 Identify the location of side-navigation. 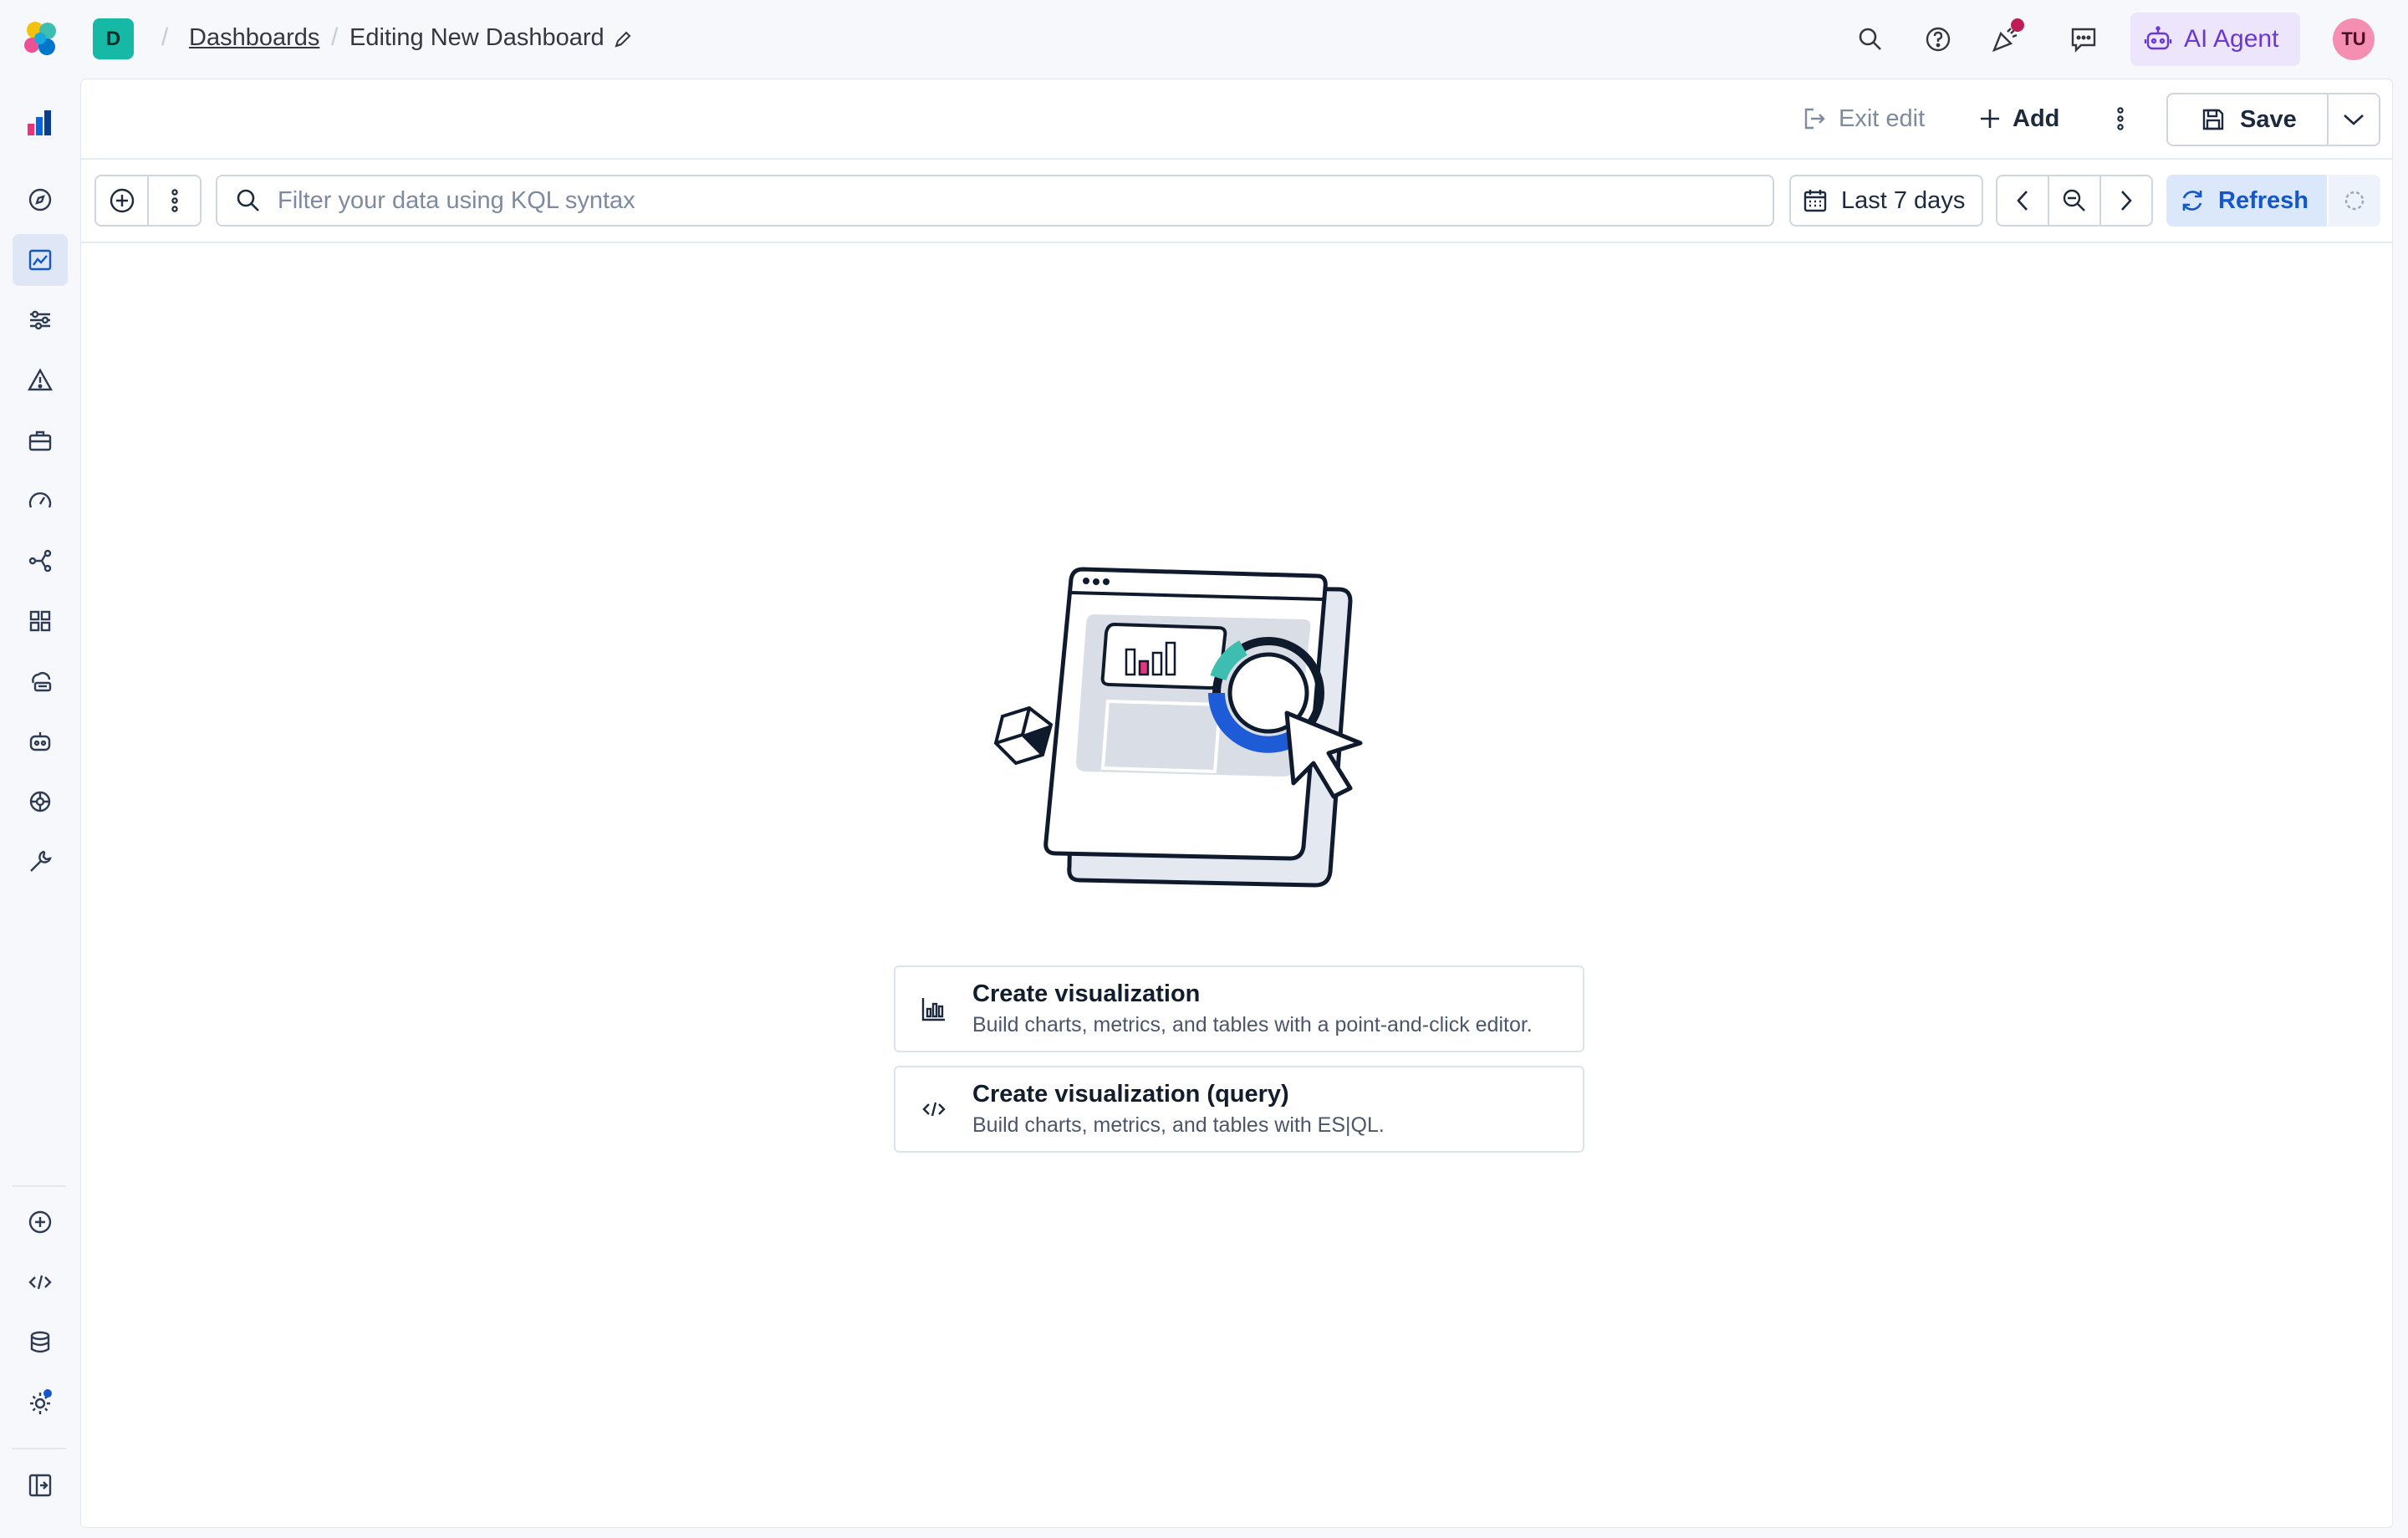
(39, 809).